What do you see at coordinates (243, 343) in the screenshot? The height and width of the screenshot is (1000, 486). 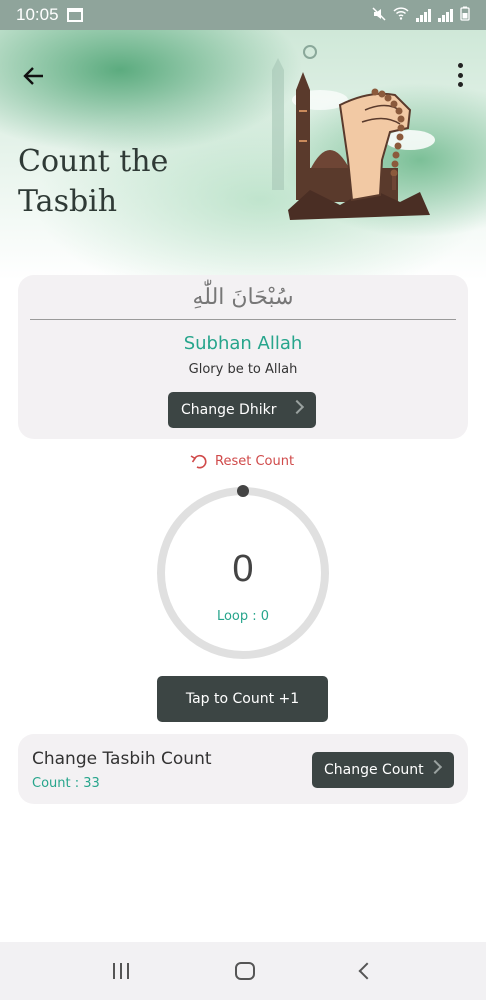 I see `dhikr-name: Subhan Allah` at bounding box center [243, 343].